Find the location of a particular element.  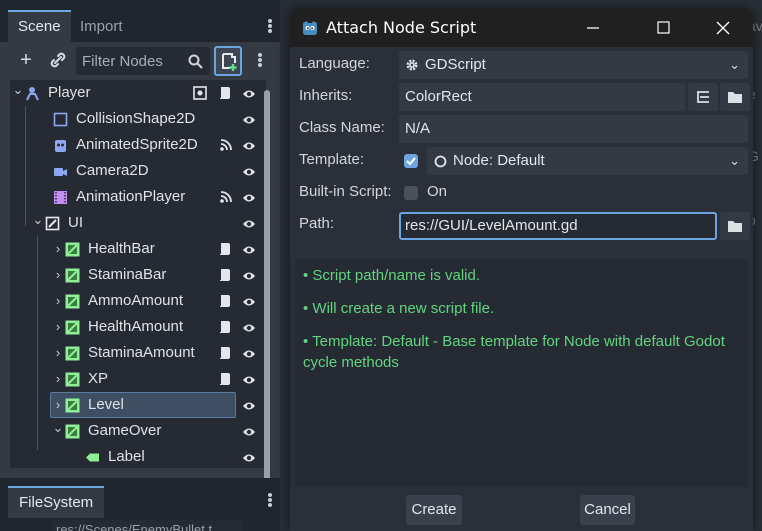

template-checkbox is located at coordinates (411, 161).